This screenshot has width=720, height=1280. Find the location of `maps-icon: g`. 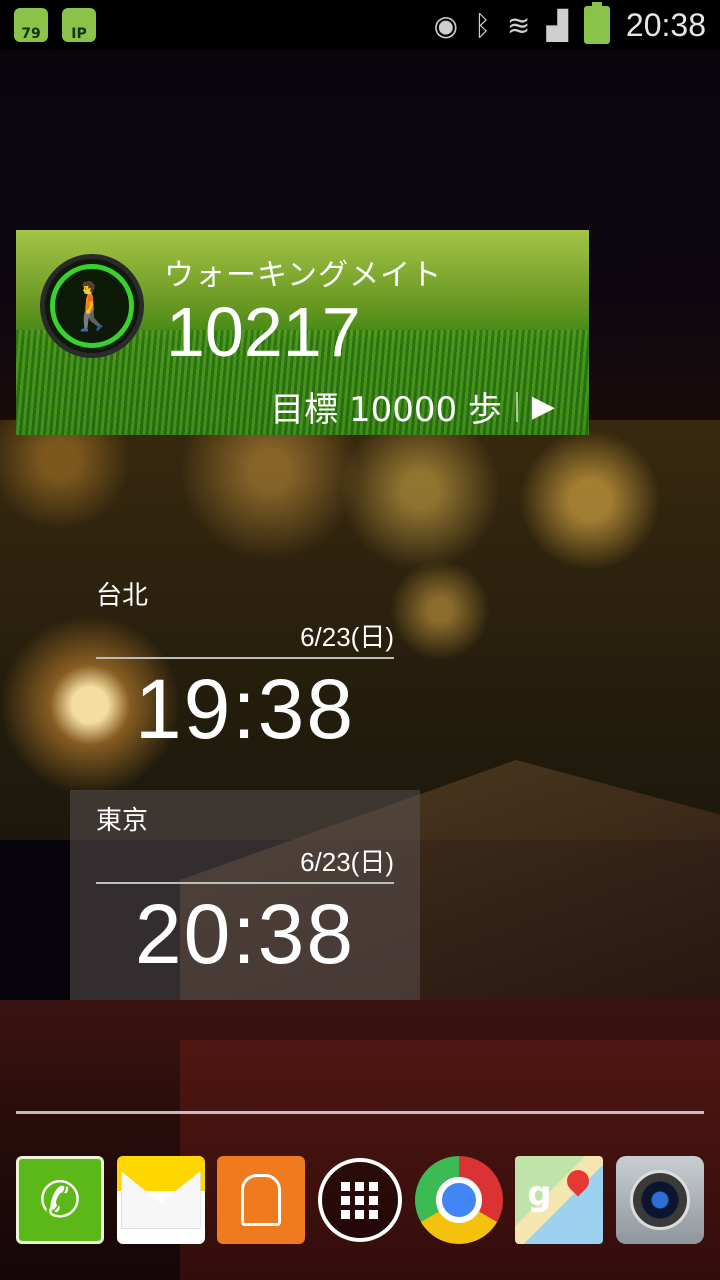

maps-icon: g is located at coordinates (559, 1200).